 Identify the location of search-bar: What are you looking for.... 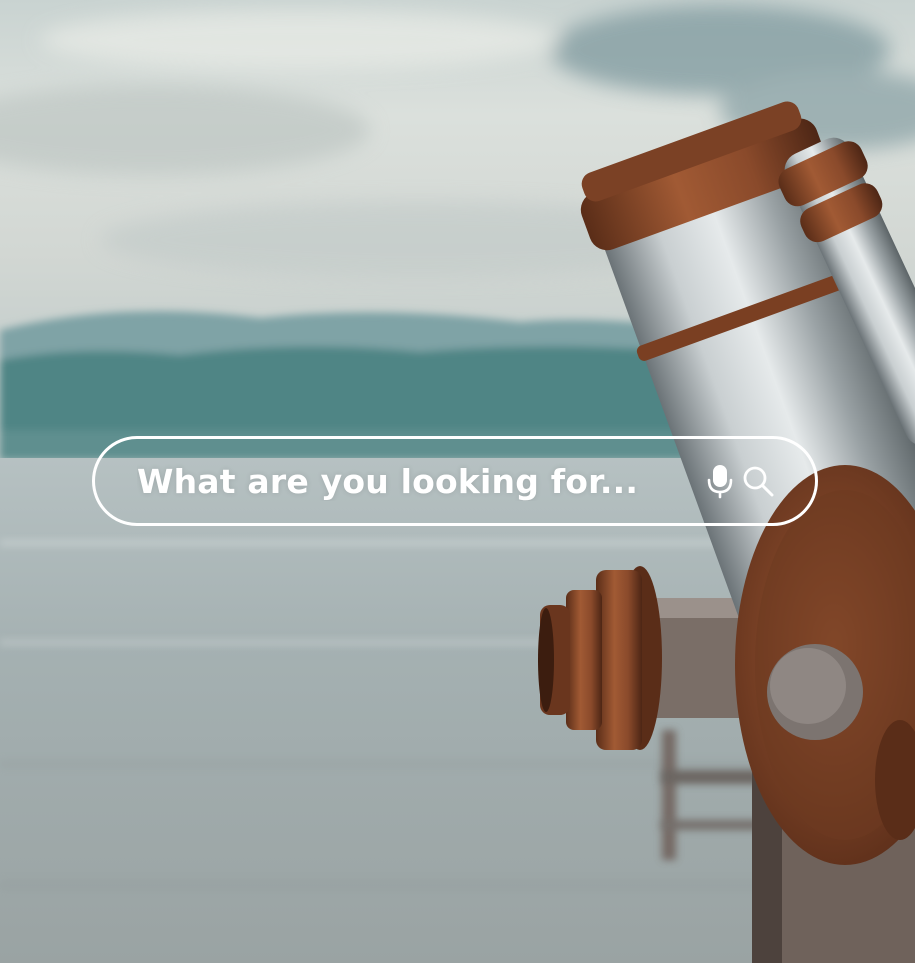
(455, 481).